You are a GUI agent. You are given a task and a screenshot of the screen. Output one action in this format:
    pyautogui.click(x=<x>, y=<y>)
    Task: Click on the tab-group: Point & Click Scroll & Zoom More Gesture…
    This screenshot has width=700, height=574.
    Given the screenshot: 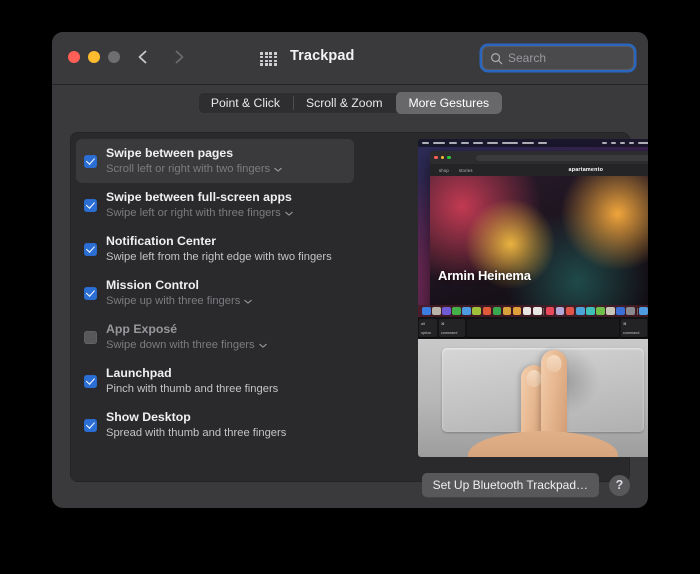 What is the action you would take?
    pyautogui.click(x=350, y=103)
    